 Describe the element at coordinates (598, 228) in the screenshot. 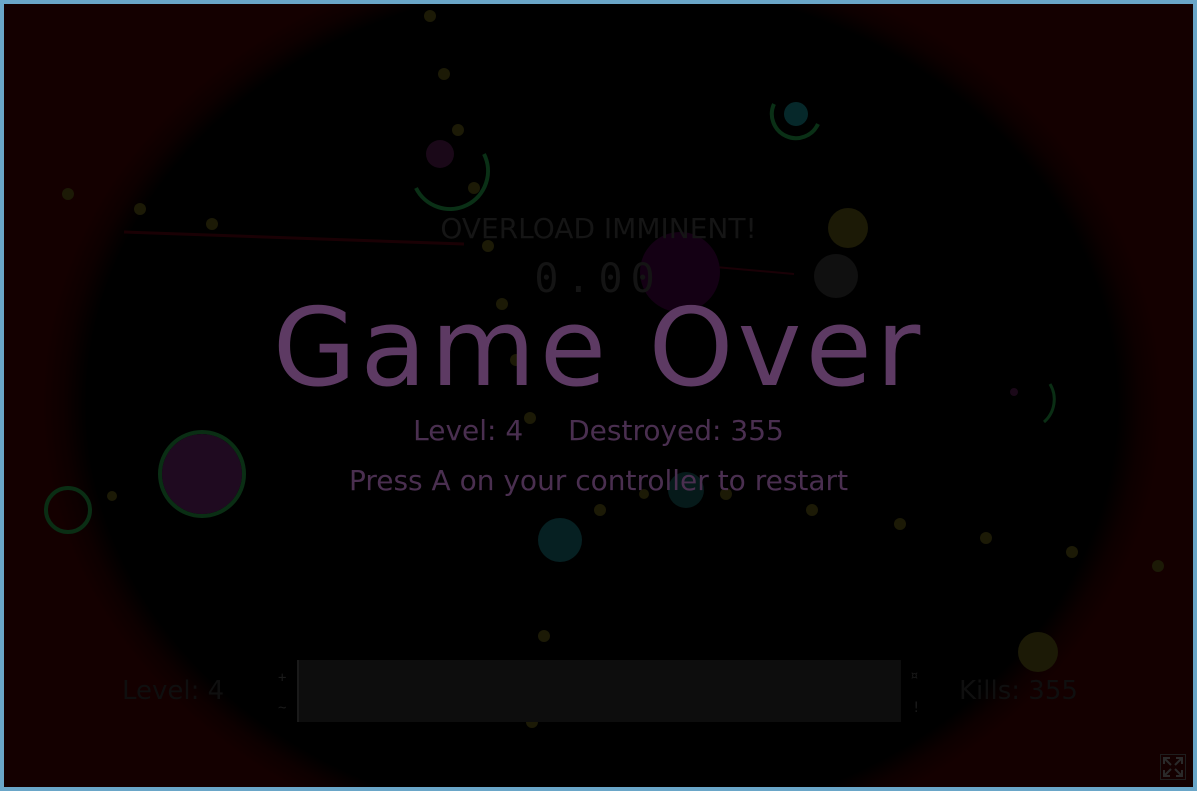

I see `overload-warning: OVERLOAD IMMINENT!` at that location.